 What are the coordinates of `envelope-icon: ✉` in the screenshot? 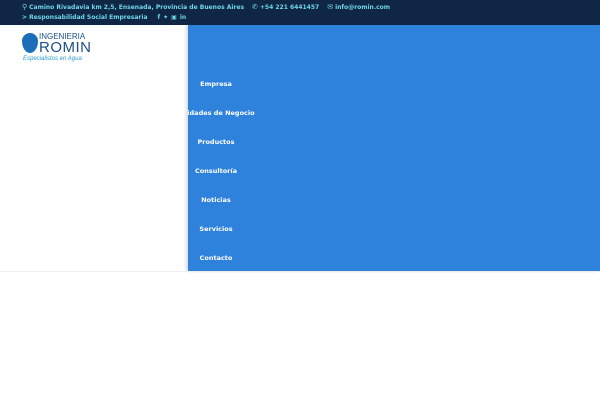 It's located at (330, 7).